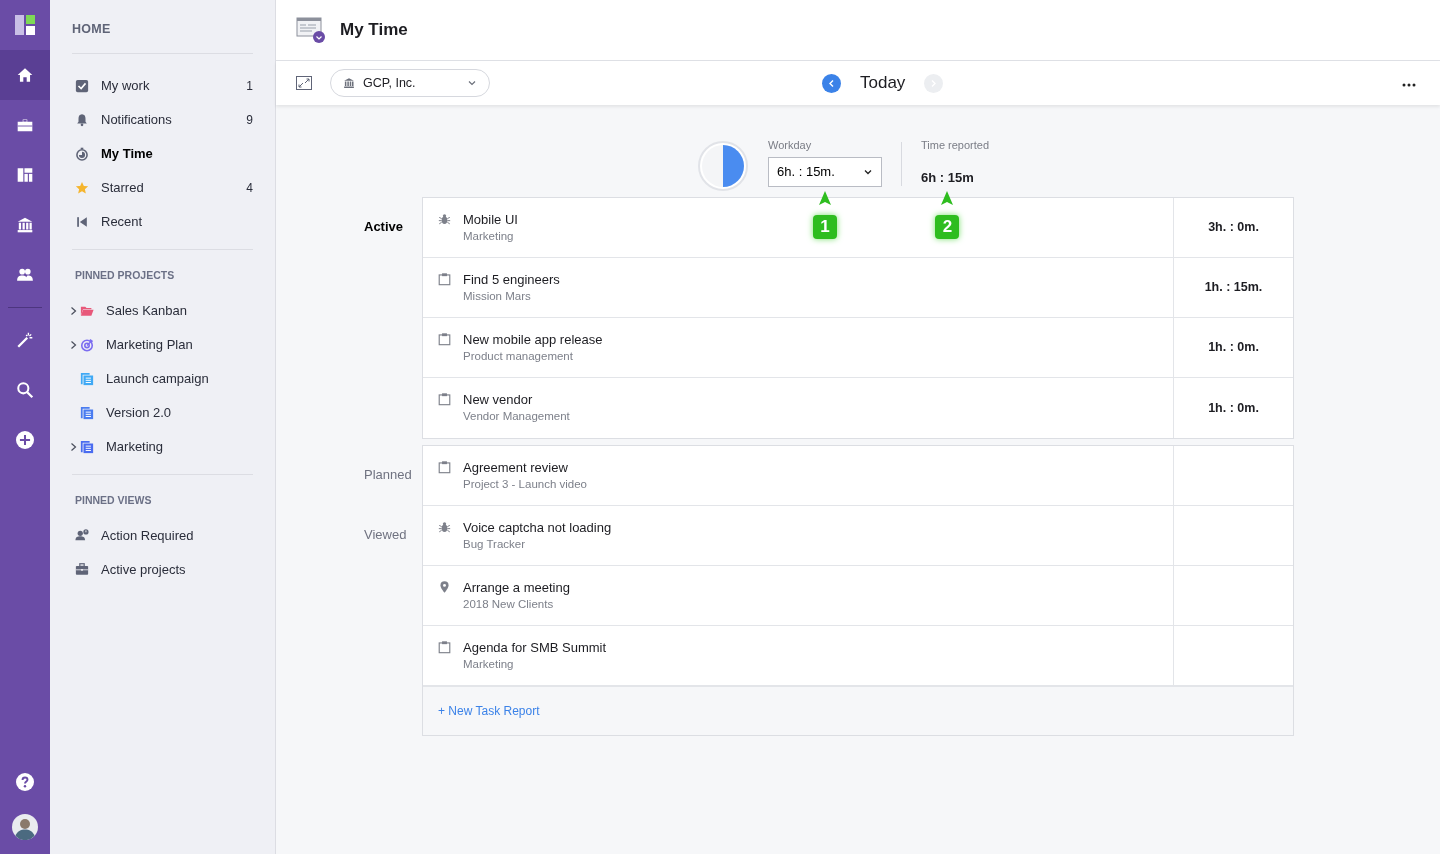 The width and height of the screenshot is (1440, 854). I want to click on task-title: Mobile UI, so click(490, 219).